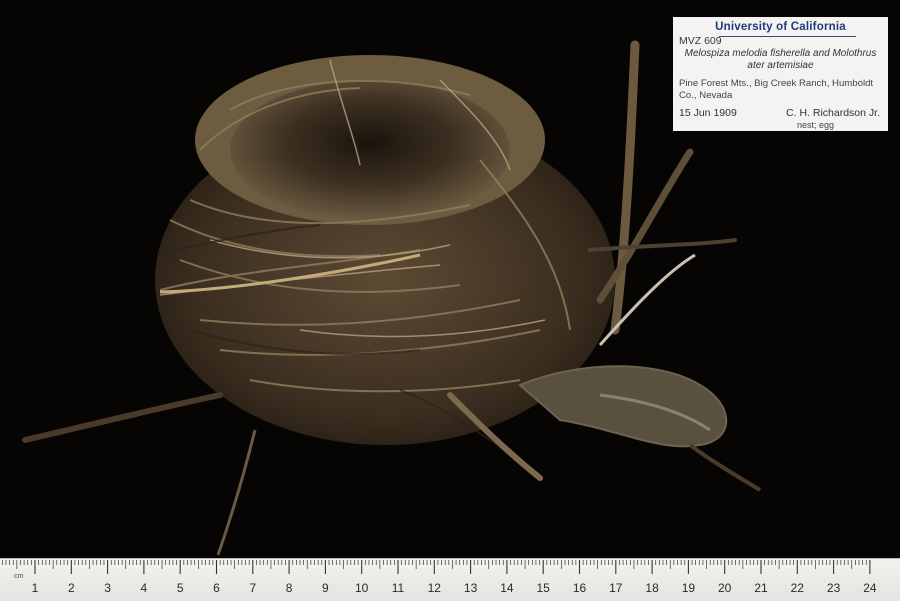 This screenshot has width=900, height=601. What do you see at coordinates (470, 588) in the screenshot?
I see `ruler-mark-label: 13` at bounding box center [470, 588].